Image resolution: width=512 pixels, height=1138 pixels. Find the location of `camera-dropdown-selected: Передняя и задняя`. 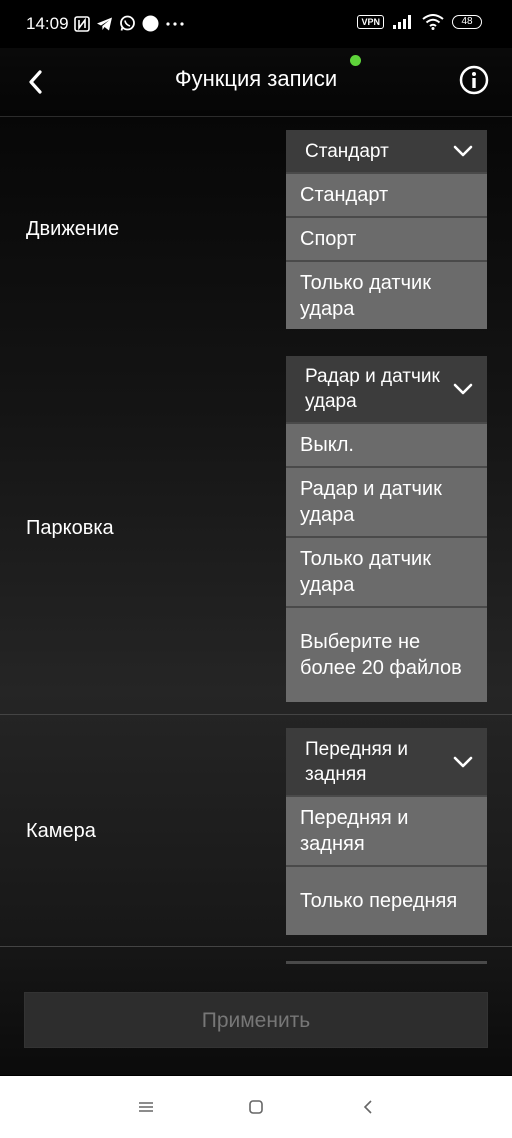

camera-dropdown-selected: Передняя и задняя is located at coordinates (386, 761).